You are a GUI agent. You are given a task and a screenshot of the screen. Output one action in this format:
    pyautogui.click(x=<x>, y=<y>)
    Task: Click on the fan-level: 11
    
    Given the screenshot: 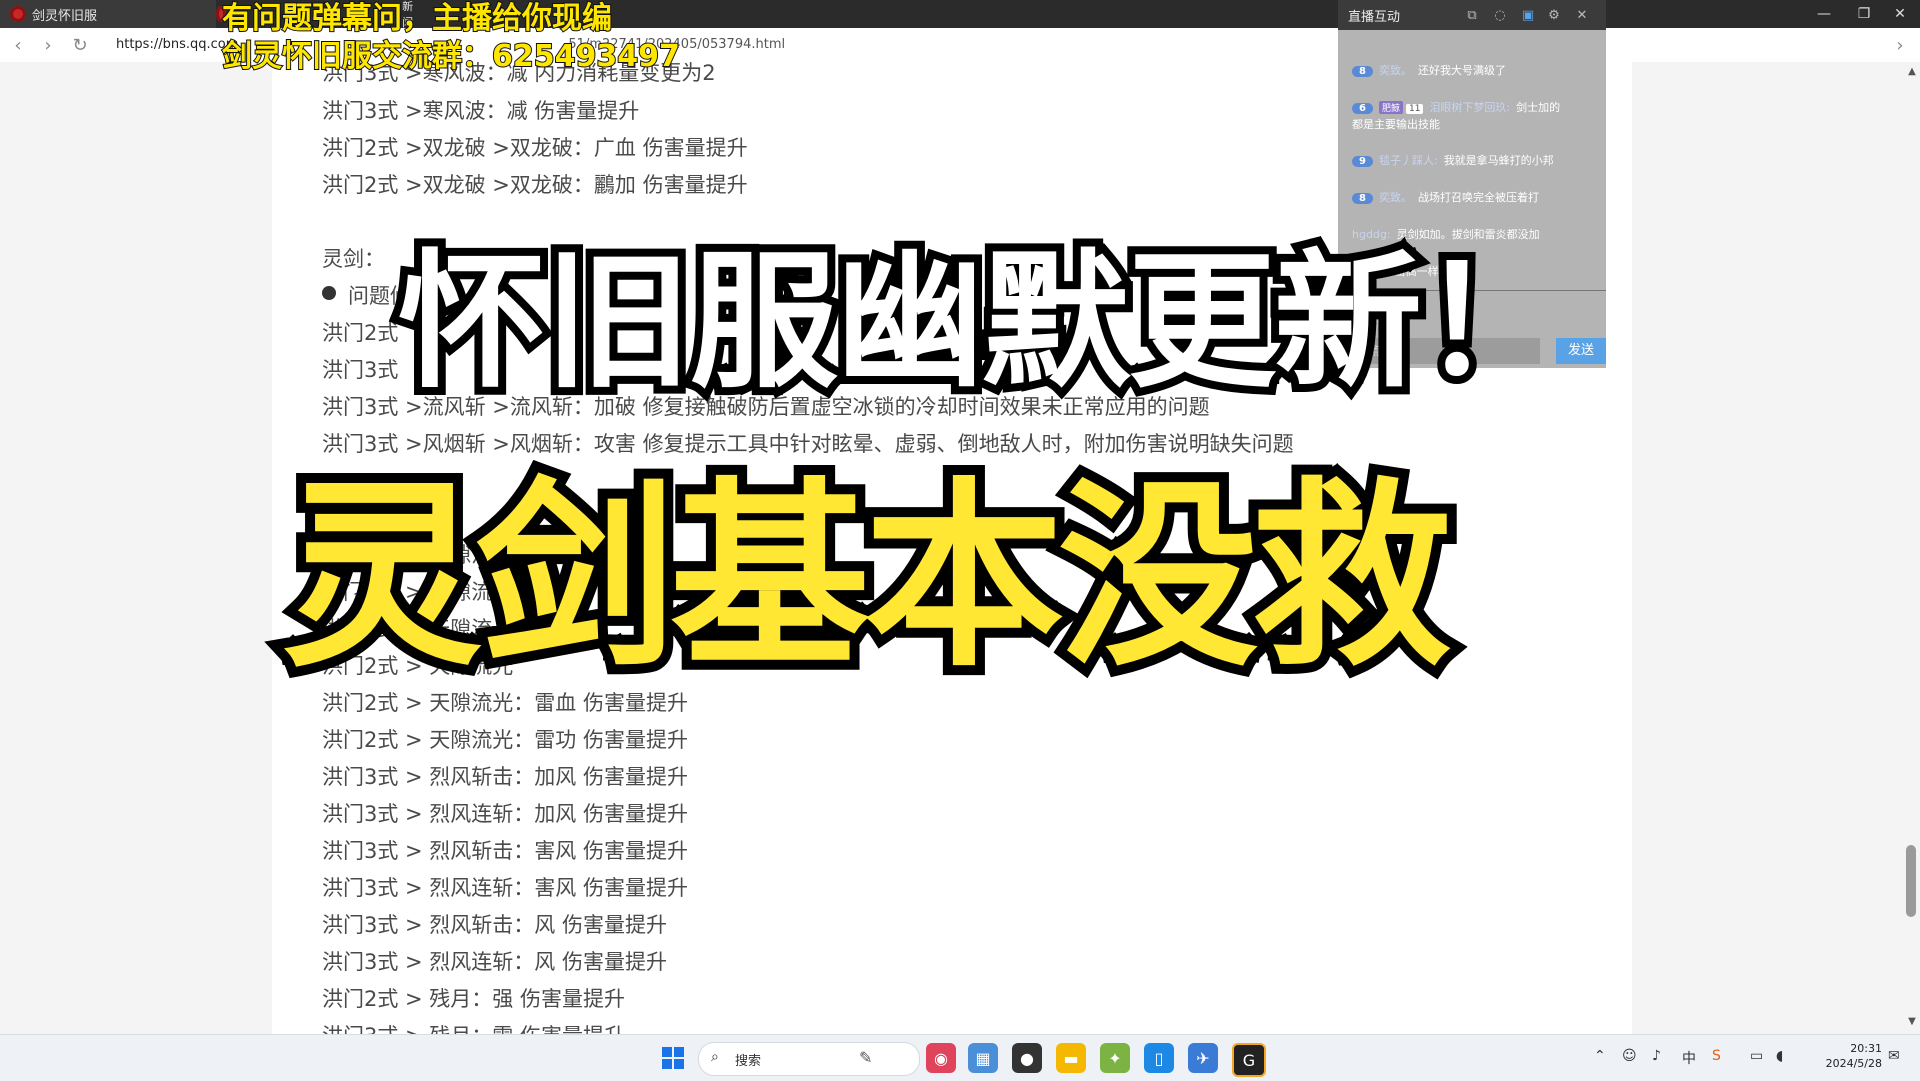 What is the action you would take?
    pyautogui.click(x=1414, y=109)
    